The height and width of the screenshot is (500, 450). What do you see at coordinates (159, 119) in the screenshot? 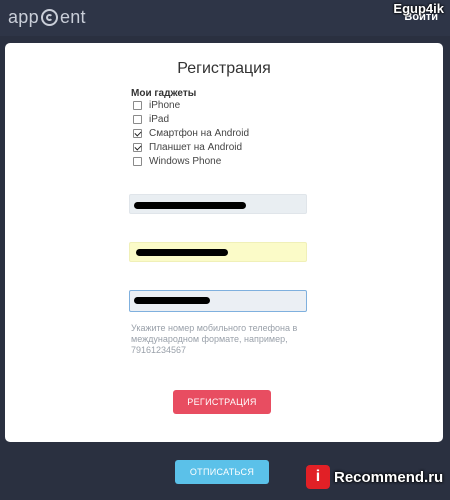
I see `gadget-label: iPad` at bounding box center [159, 119].